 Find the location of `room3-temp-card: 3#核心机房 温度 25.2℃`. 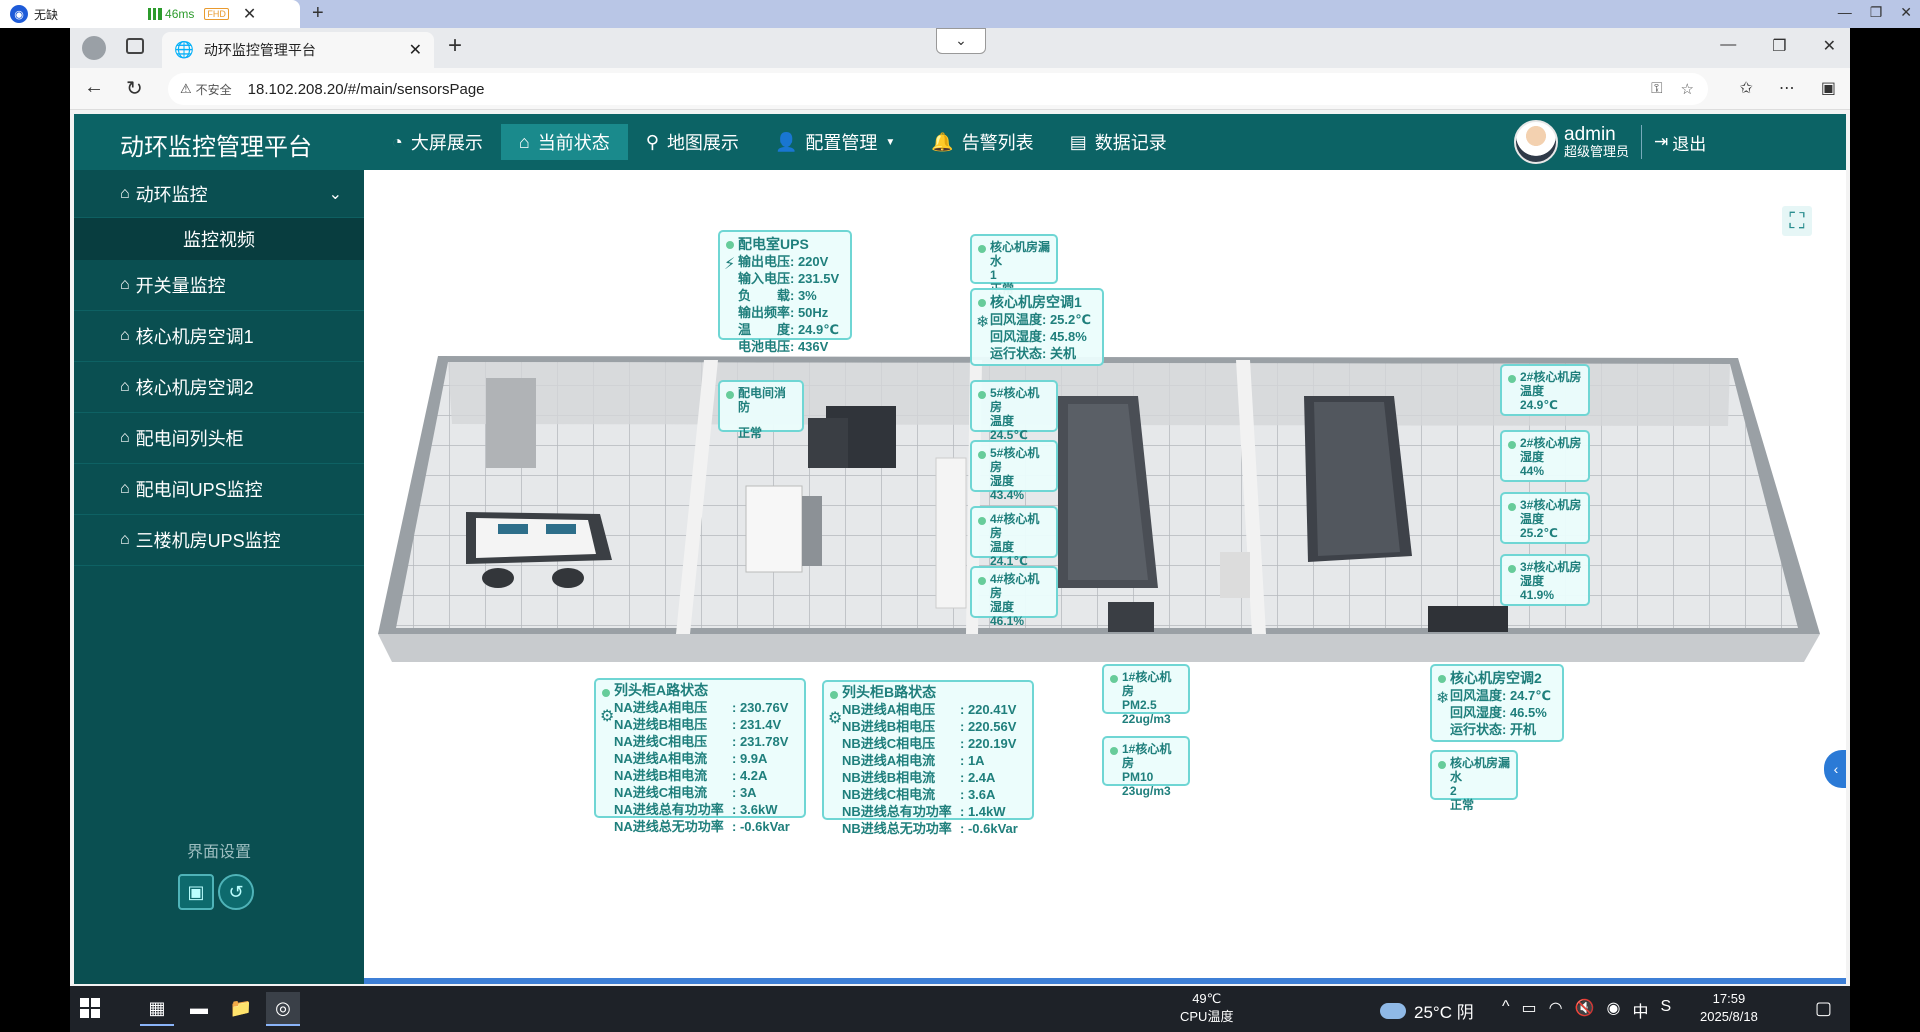

room3-temp-card: 3#核心机房 温度 25.2℃ is located at coordinates (1545, 518).